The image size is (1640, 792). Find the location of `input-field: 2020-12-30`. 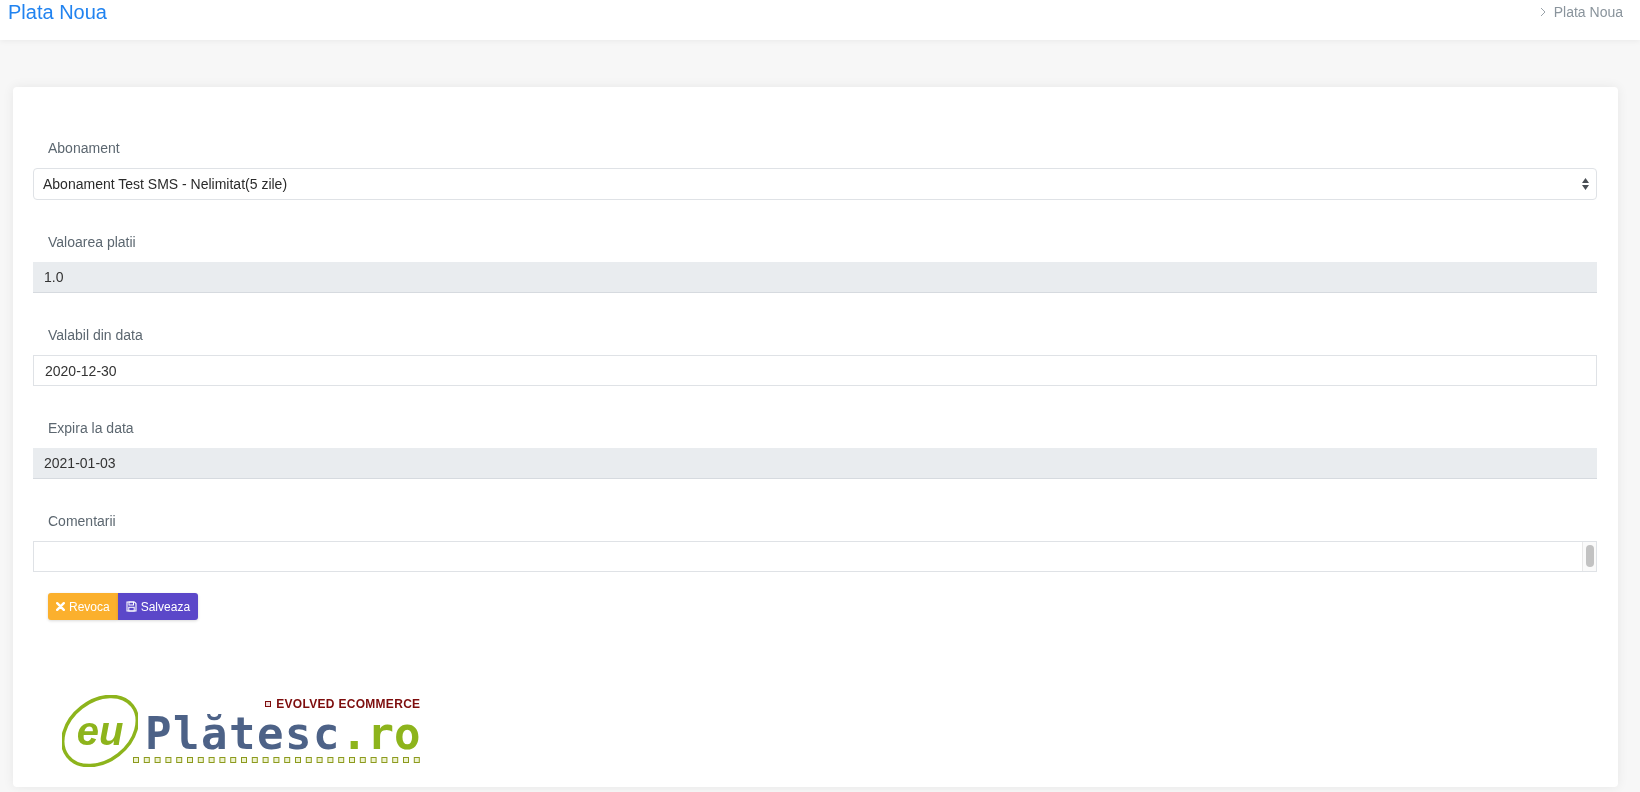

input-field: 2020-12-30 is located at coordinates (815, 370).